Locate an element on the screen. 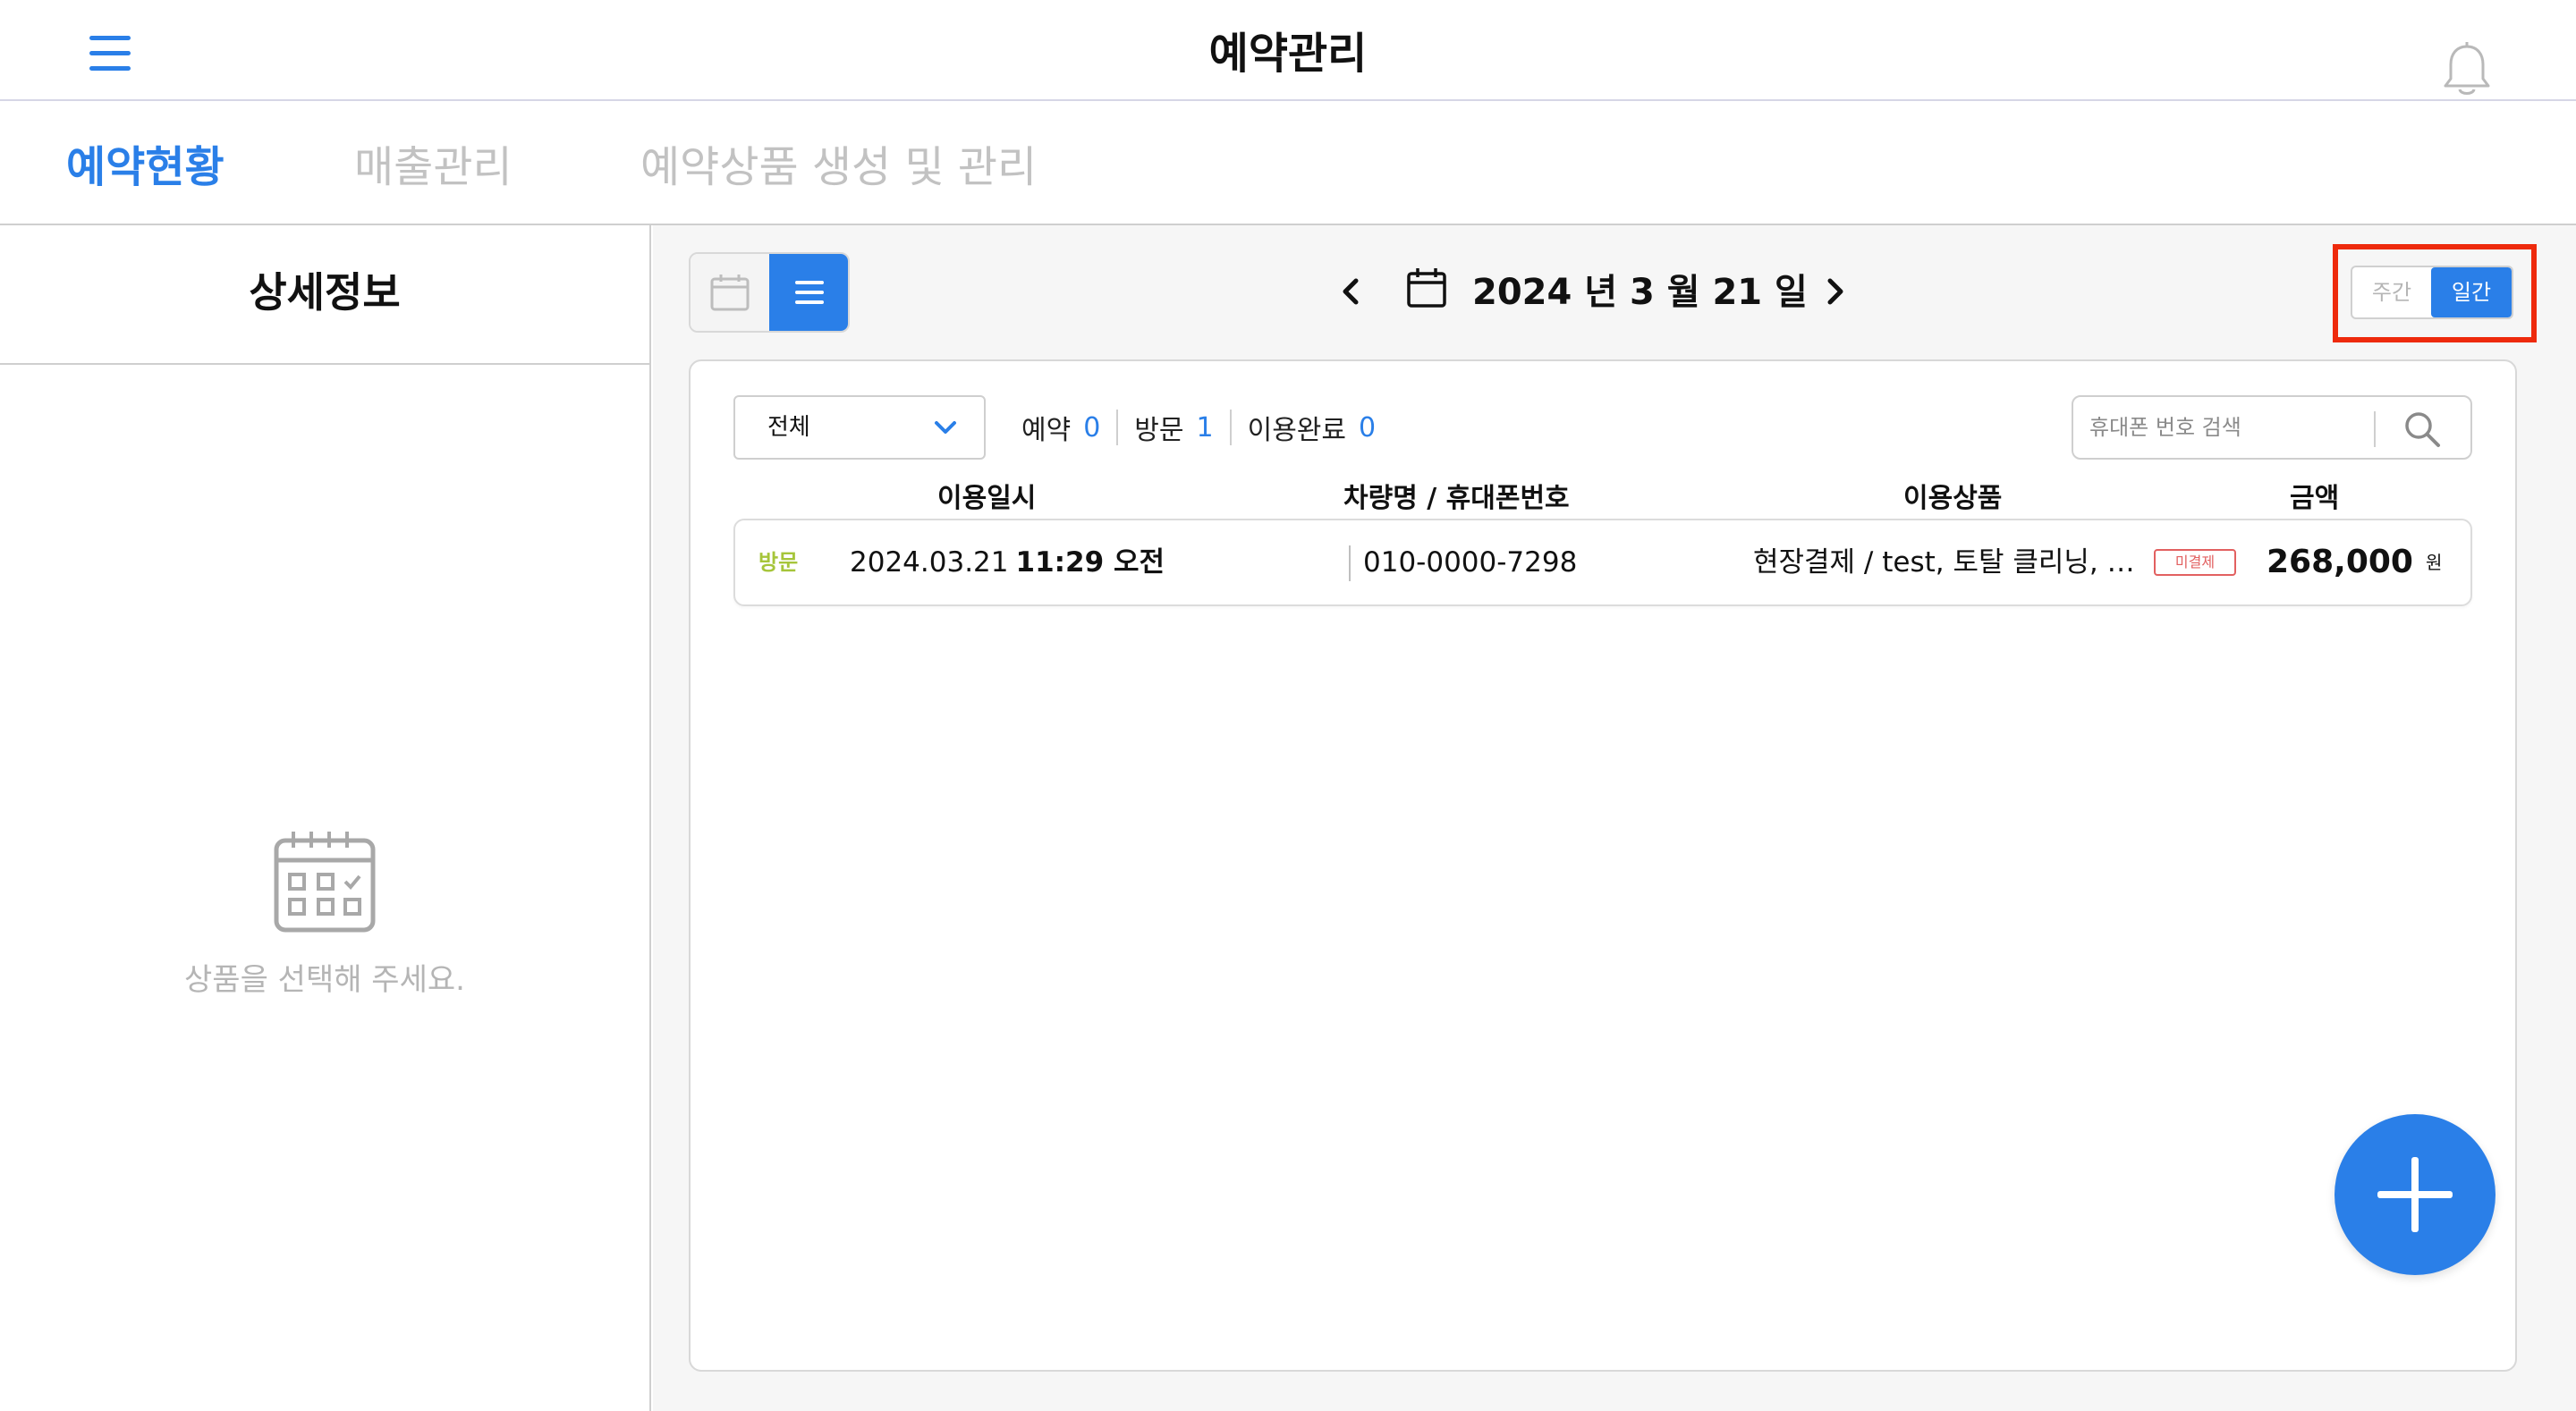 This screenshot has height=1411, width=2576. weekly-button: 주간 is located at coordinates (2391, 292).